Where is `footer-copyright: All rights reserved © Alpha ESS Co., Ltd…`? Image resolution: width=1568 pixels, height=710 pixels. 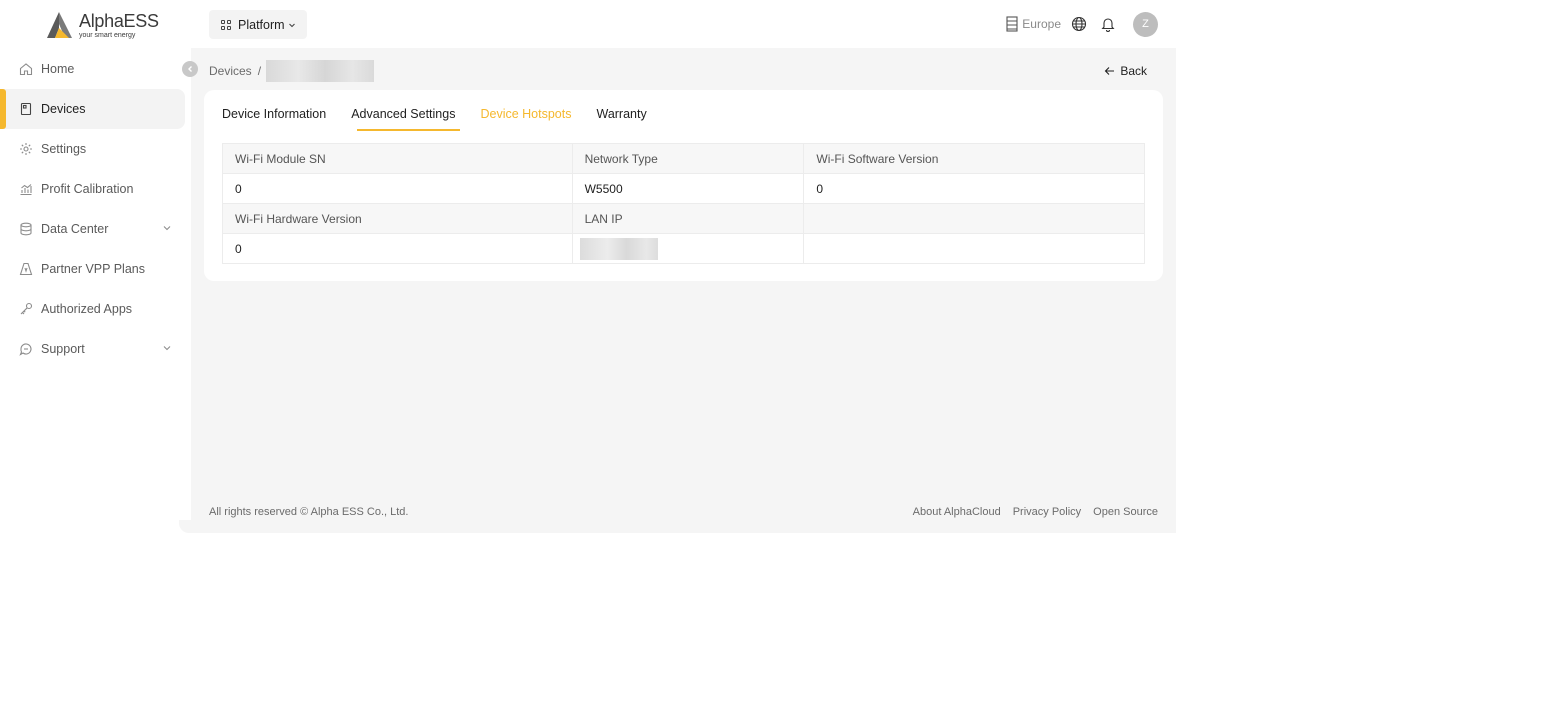 footer-copyright: All rights reserved © Alpha ESS Co., Ltd… is located at coordinates (309, 512).